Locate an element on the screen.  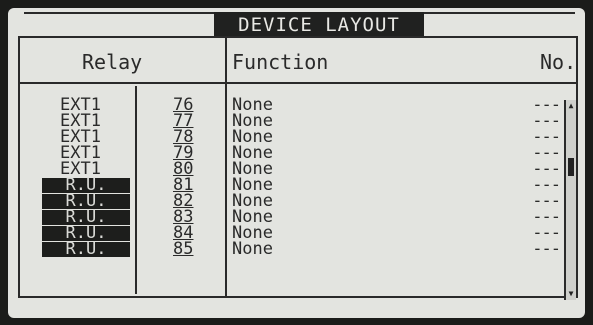
no-cell: --- is located at coordinates (546, 249).